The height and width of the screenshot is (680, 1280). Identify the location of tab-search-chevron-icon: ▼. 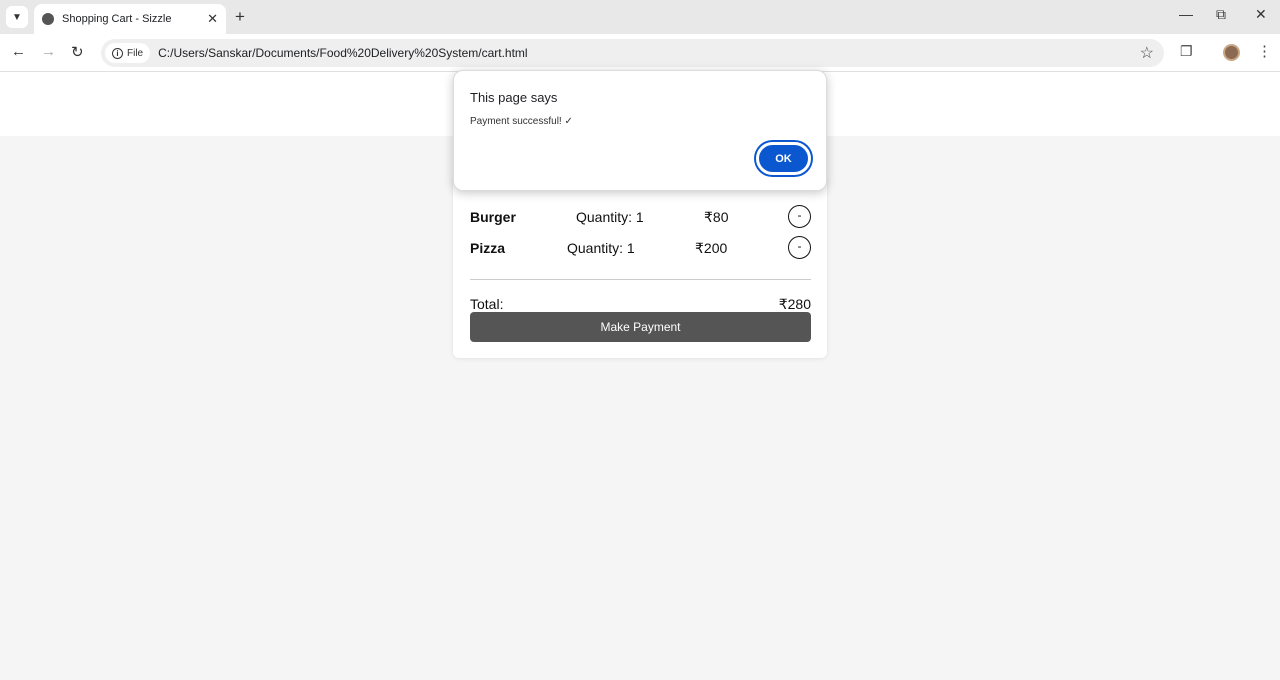
(17, 17).